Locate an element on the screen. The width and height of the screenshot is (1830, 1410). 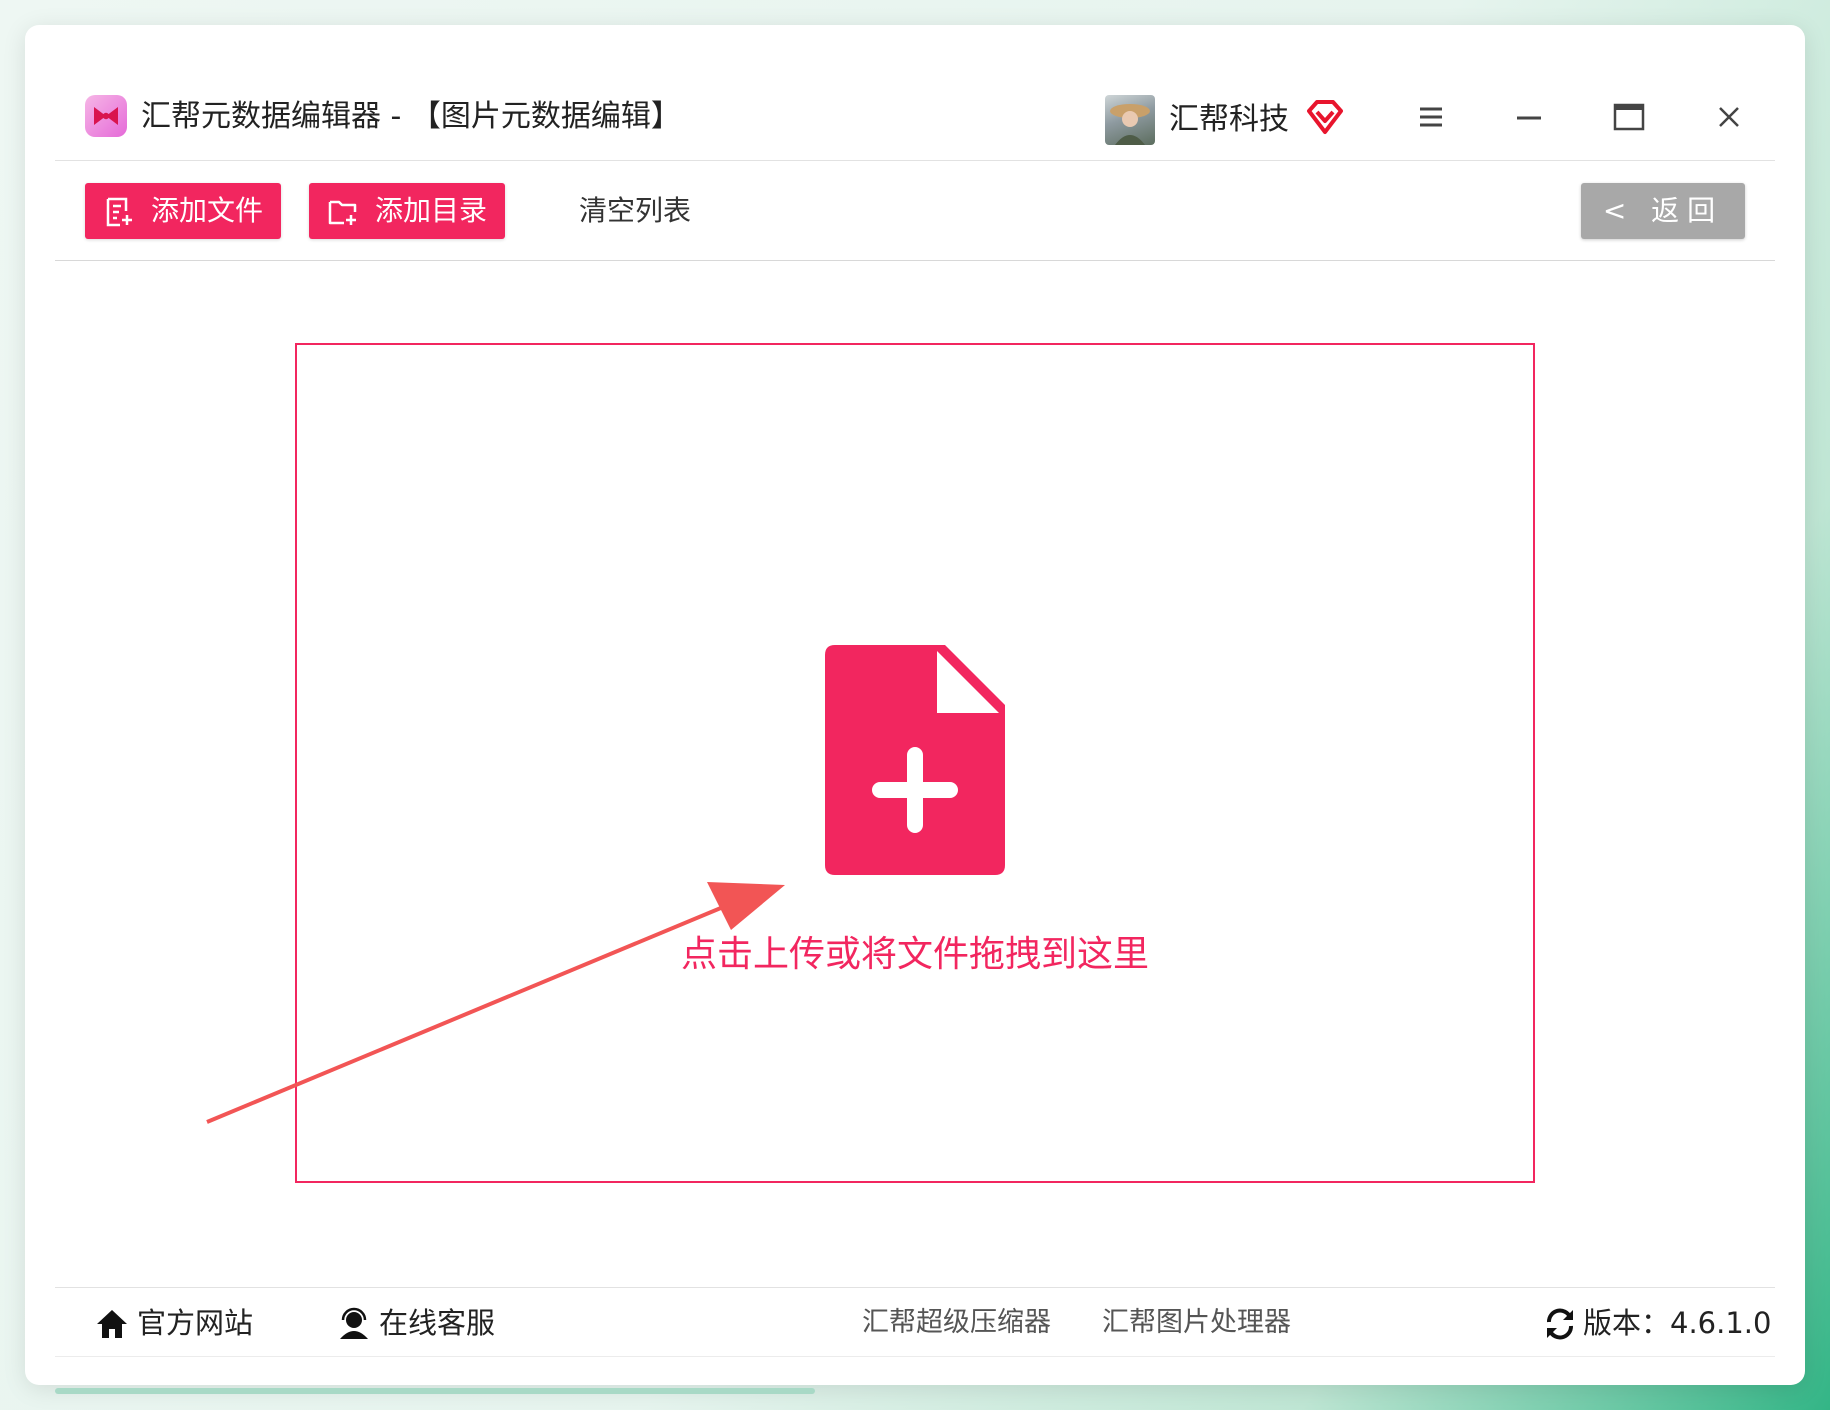
add-folder-button: 添加目录 is located at coordinates (407, 211).